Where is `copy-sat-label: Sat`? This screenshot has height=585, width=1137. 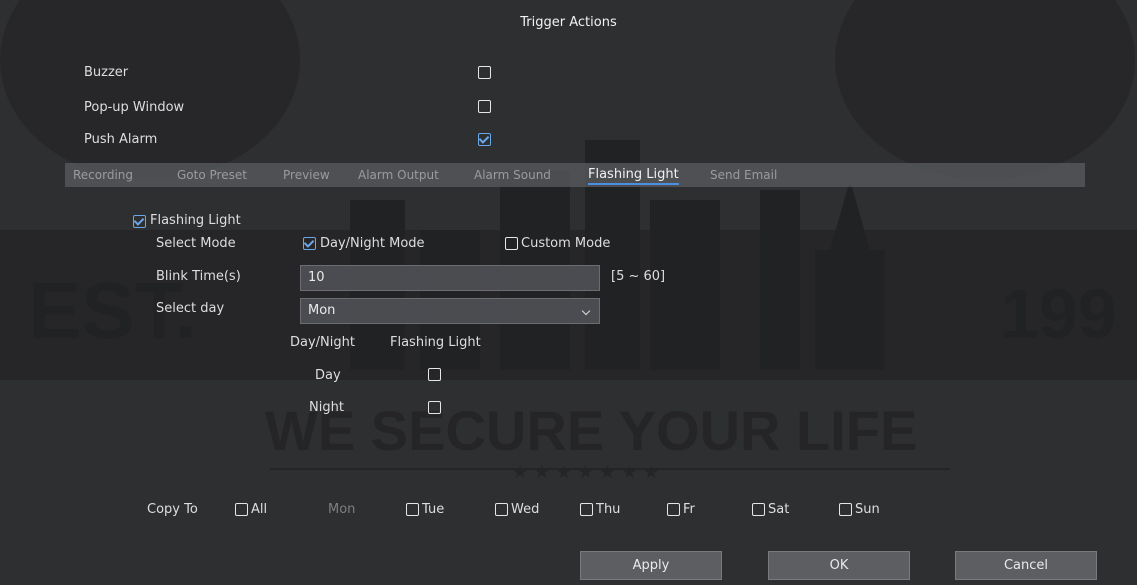
copy-sat-label: Sat is located at coordinates (779, 509).